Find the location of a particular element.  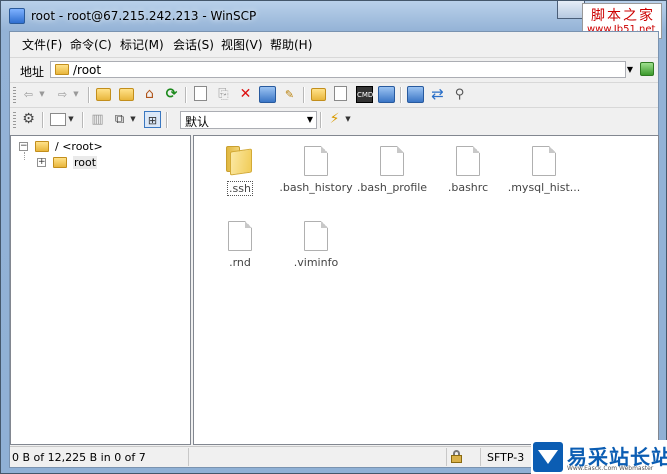

transfer-settings-dropdown-icon: ▼ is located at coordinates (348, 119).